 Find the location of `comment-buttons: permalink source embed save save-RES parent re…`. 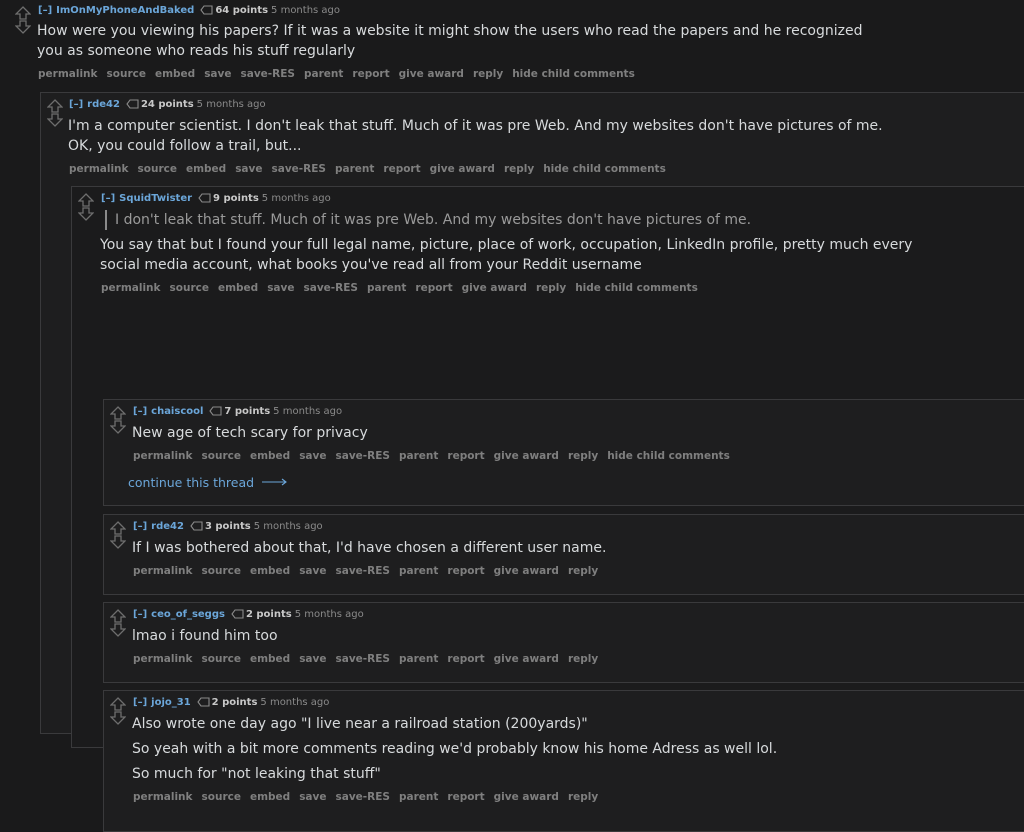

comment-buttons: permalink source embed save save-RES parent re… is located at coordinates (341, 74).